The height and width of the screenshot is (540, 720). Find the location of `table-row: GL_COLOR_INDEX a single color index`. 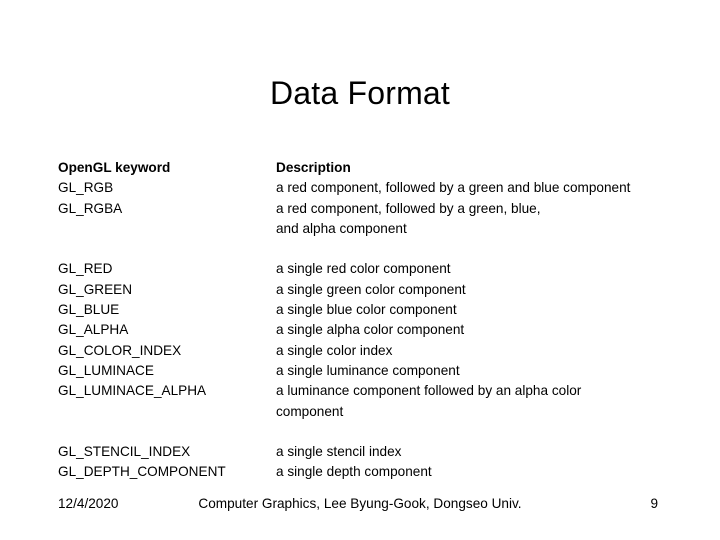

table-row: GL_COLOR_INDEX a single color index is located at coordinates (358, 351).